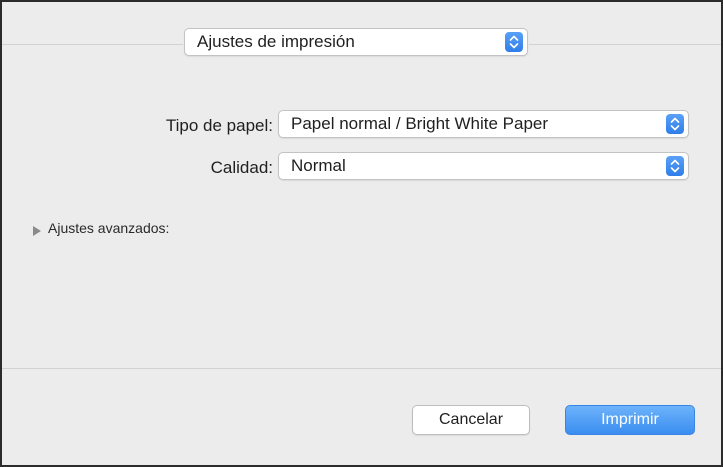  I want to click on paper-type-stepper-icon, so click(675, 124).